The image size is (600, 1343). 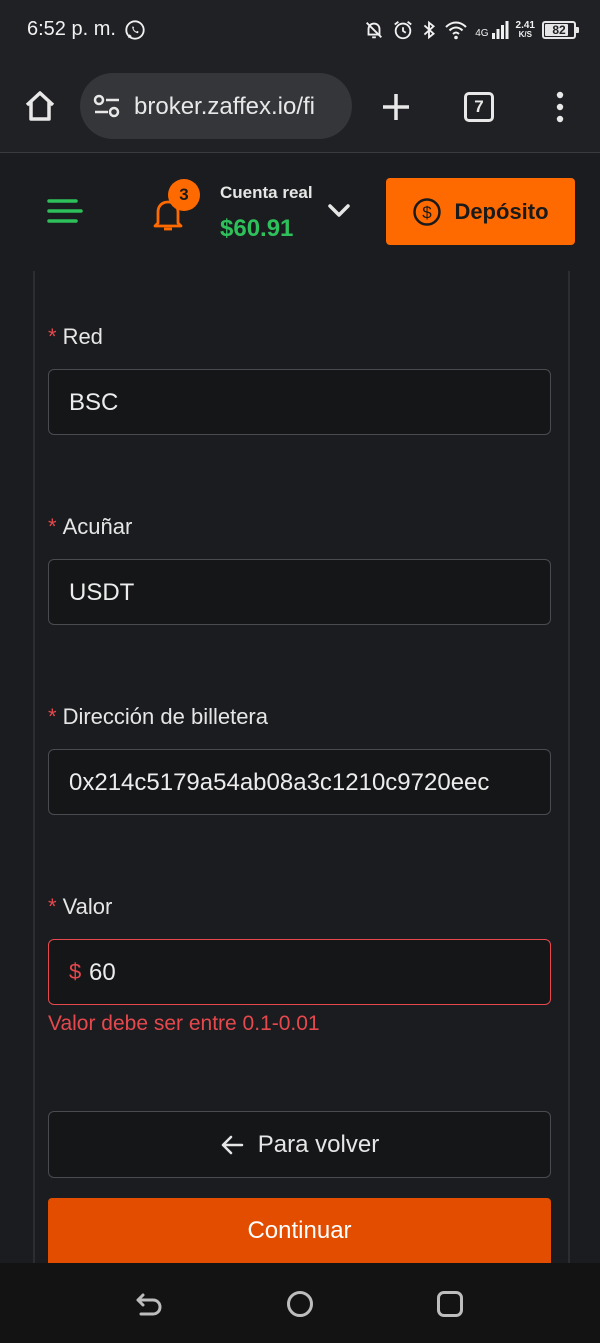 What do you see at coordinates (479, 107) in the screenshot?
I see `tab-switcher-button: 7` at bounding box center [479, 107].